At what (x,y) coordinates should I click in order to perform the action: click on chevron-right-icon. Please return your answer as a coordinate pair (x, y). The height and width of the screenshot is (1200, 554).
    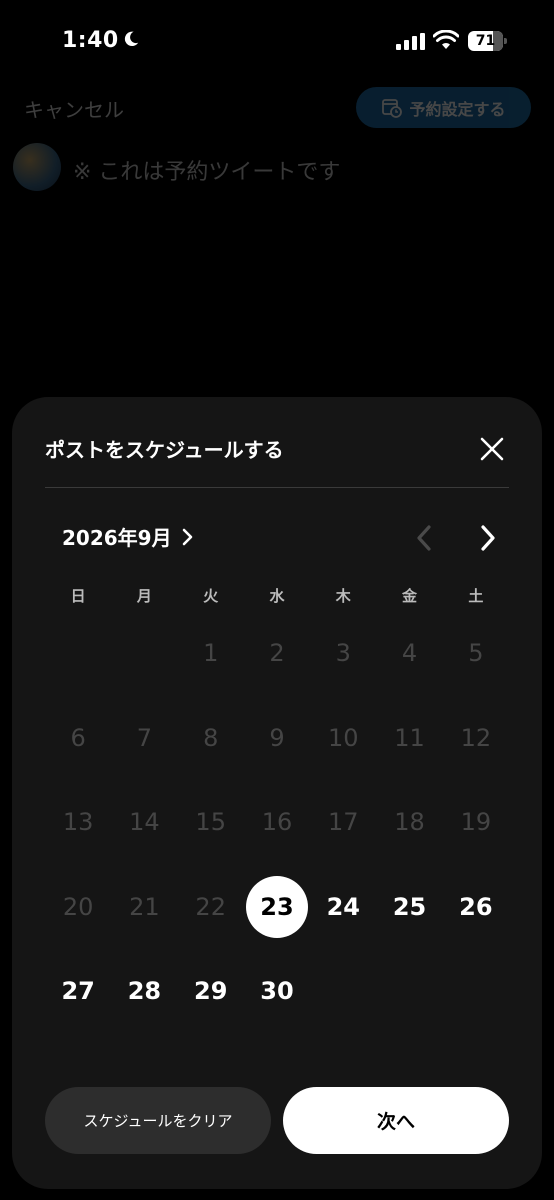
    Looking at the image, I should click on (187, 536).